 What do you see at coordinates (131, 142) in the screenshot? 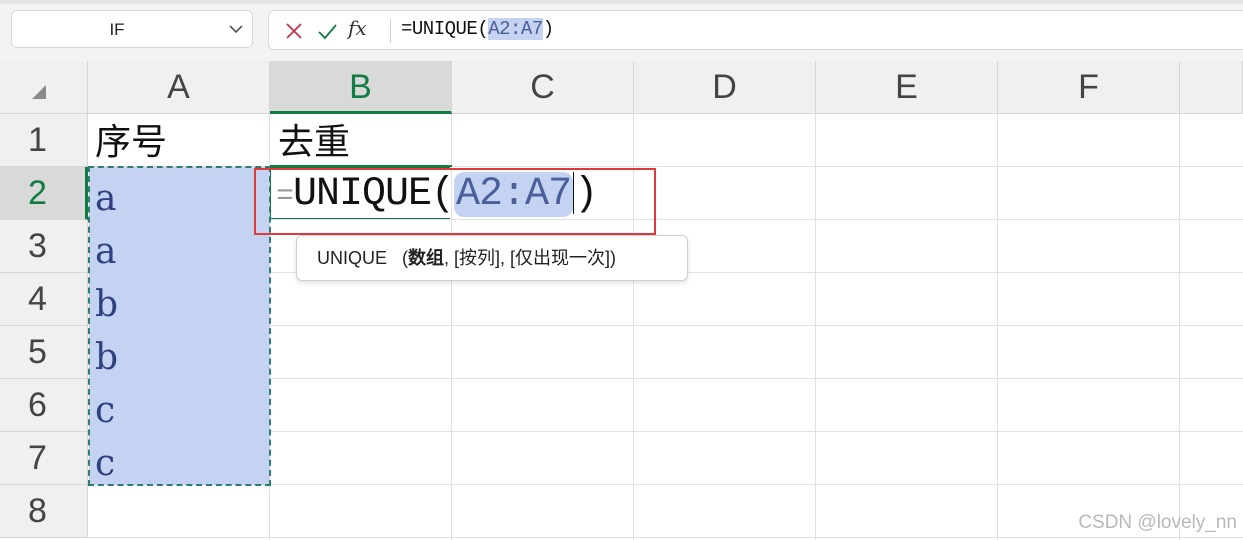
I see `cell-a1: 序号` at bounding box center [131, 142].